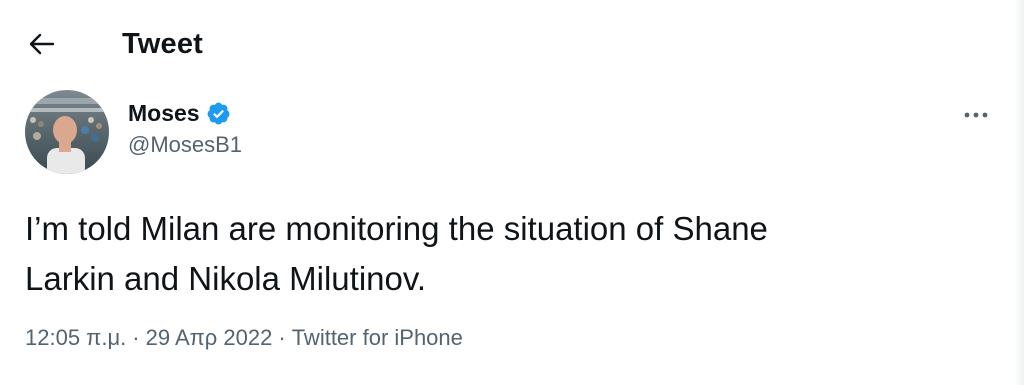 The width and height of the screenshot is (1024, 385). Describe the element at coordinates (75, 338) in the screenshot. I see `tweet-time: 12:05 π.μ.` at that location.